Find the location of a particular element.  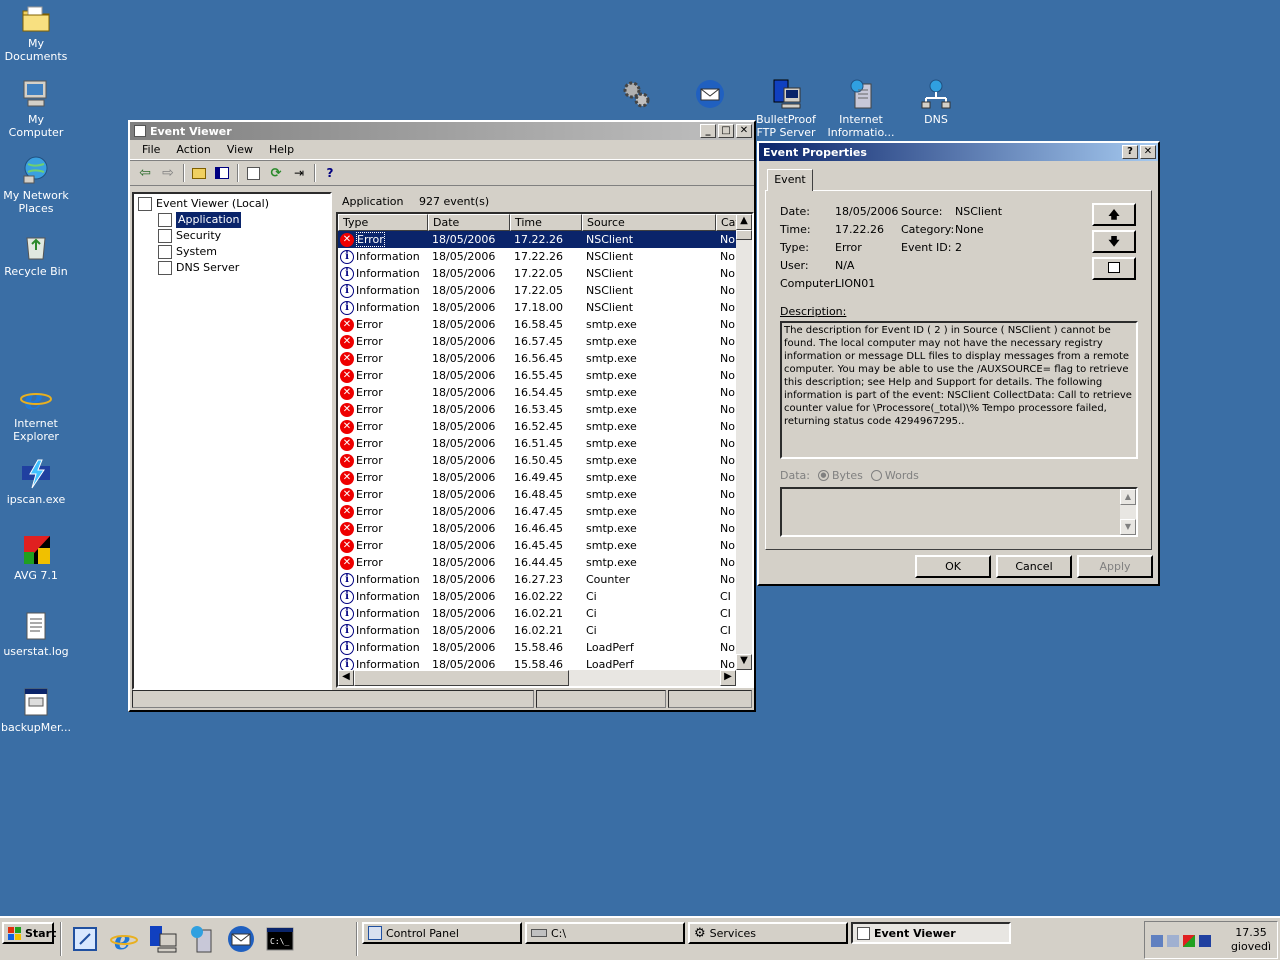

table-row: ✕ Error 18/05/2006 16.48.45 smtp.exe Nor is located at coordinates (538, 494).